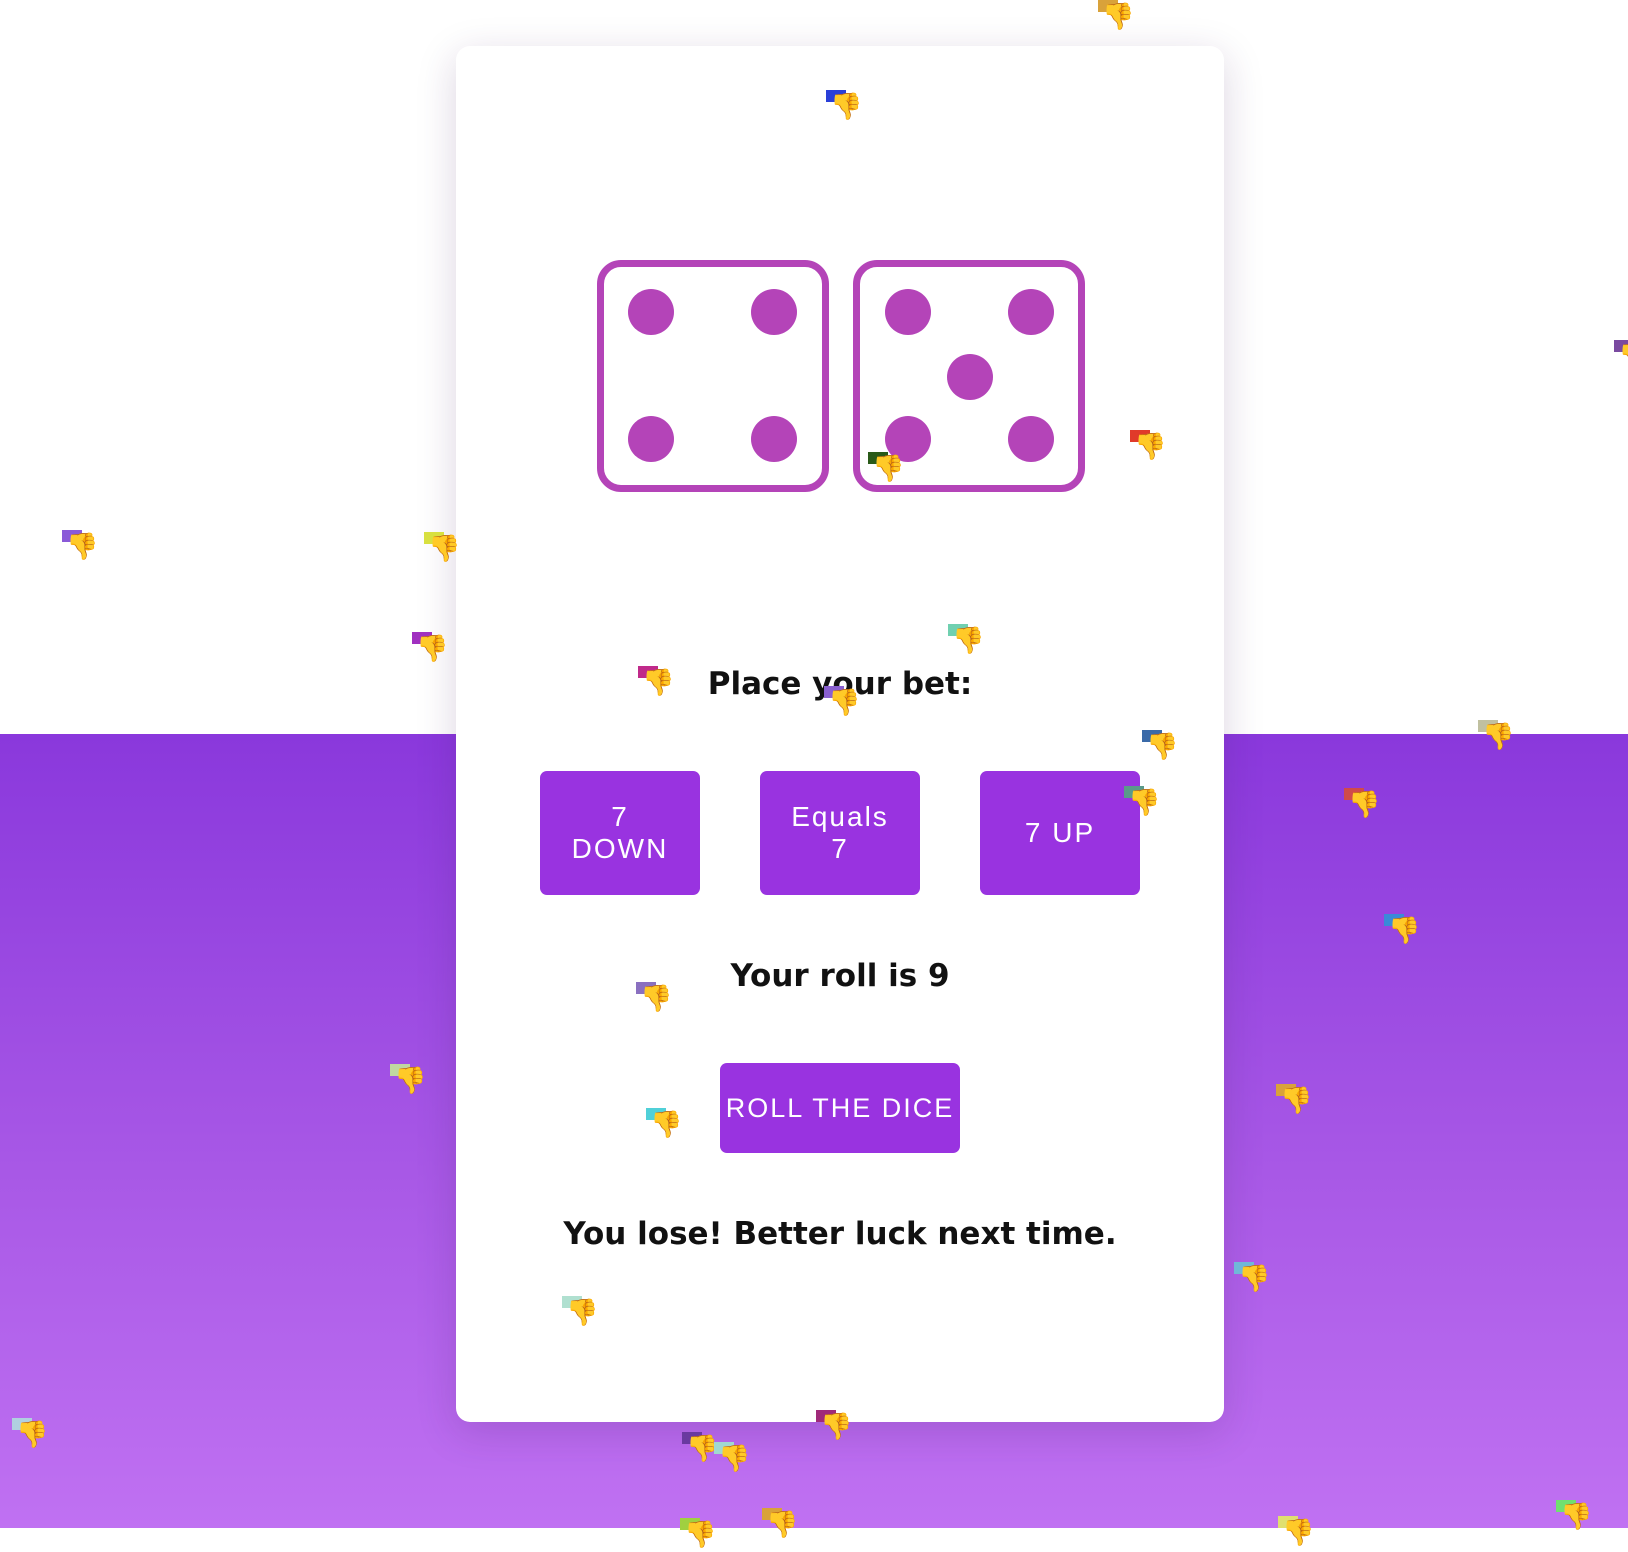  What do you see at coordinates (840, 1234) in the screenshot?
I see `game-outcome-message: You lose! Better luck next time.` at bounding box center [840, 1234].